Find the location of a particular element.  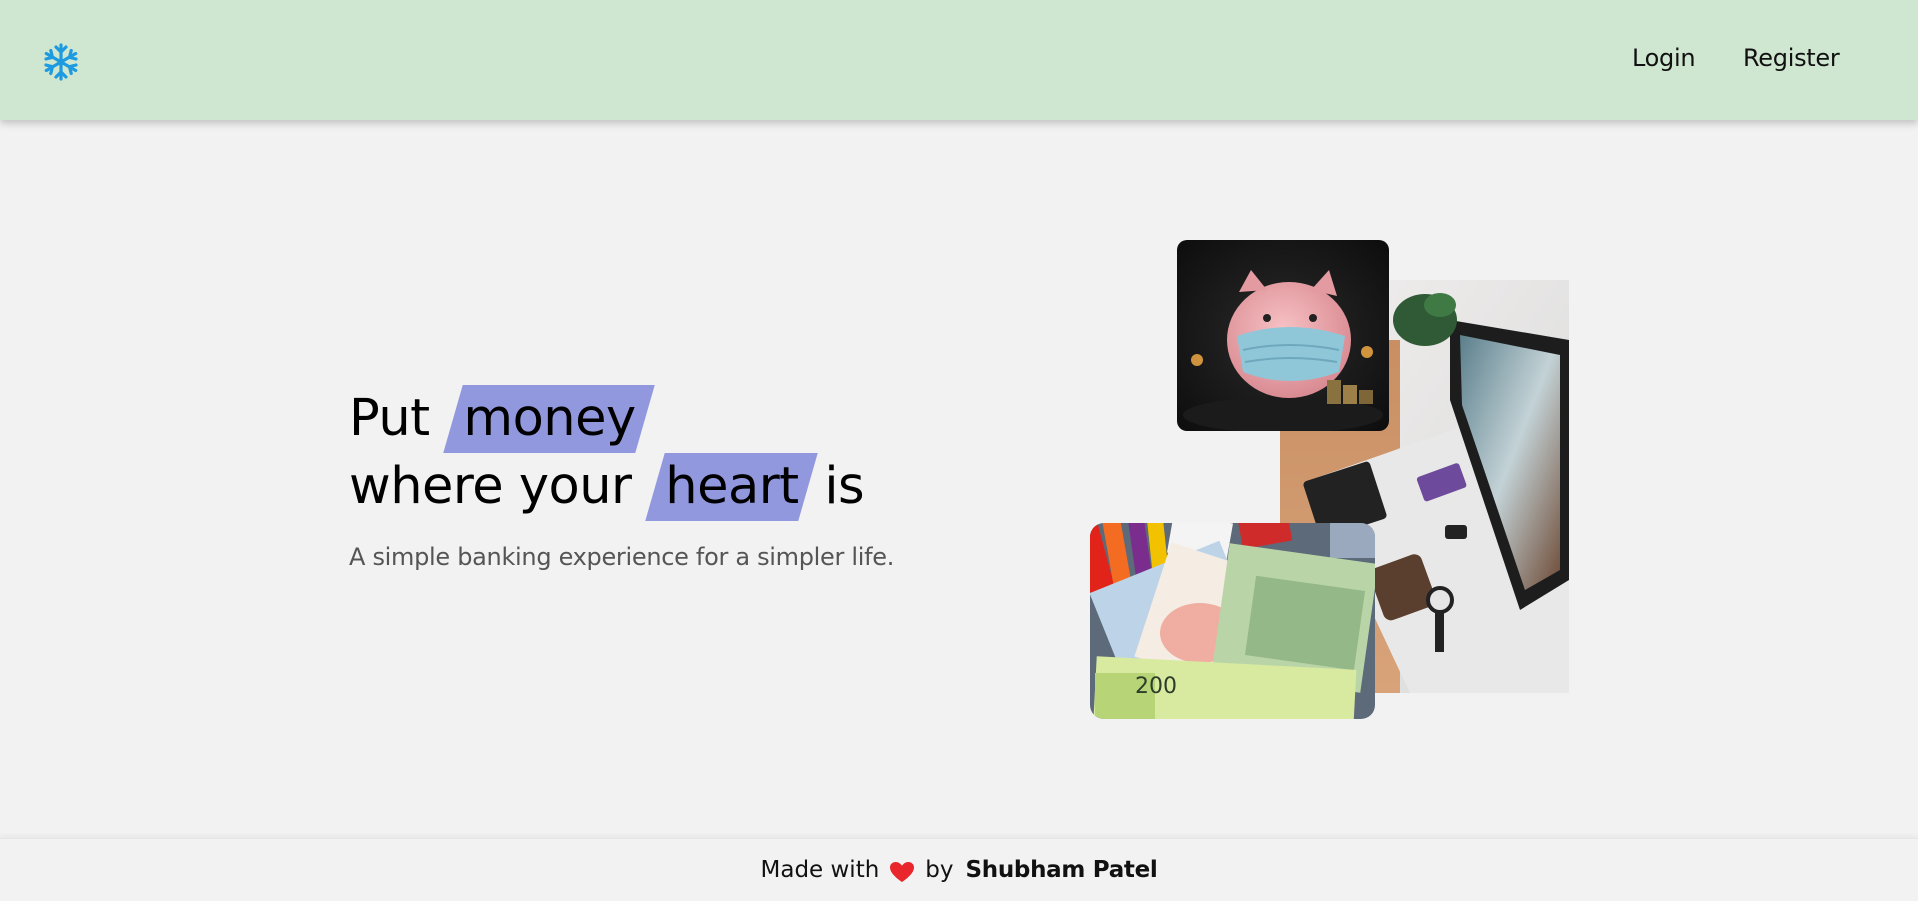

footer: Made with by Shubham Patel is located at coordinates (959, 869).